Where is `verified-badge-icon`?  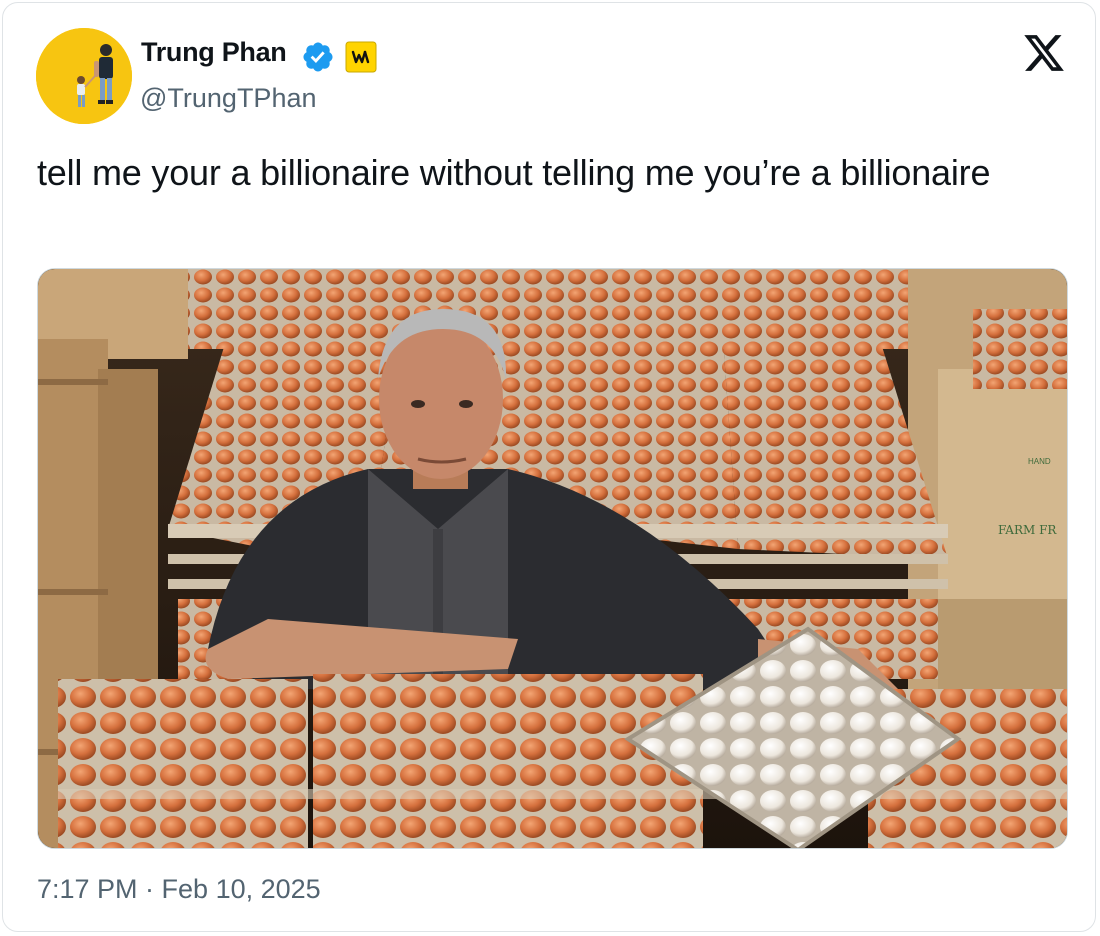 verified-badge-icon is located at coordinates (318, 57).